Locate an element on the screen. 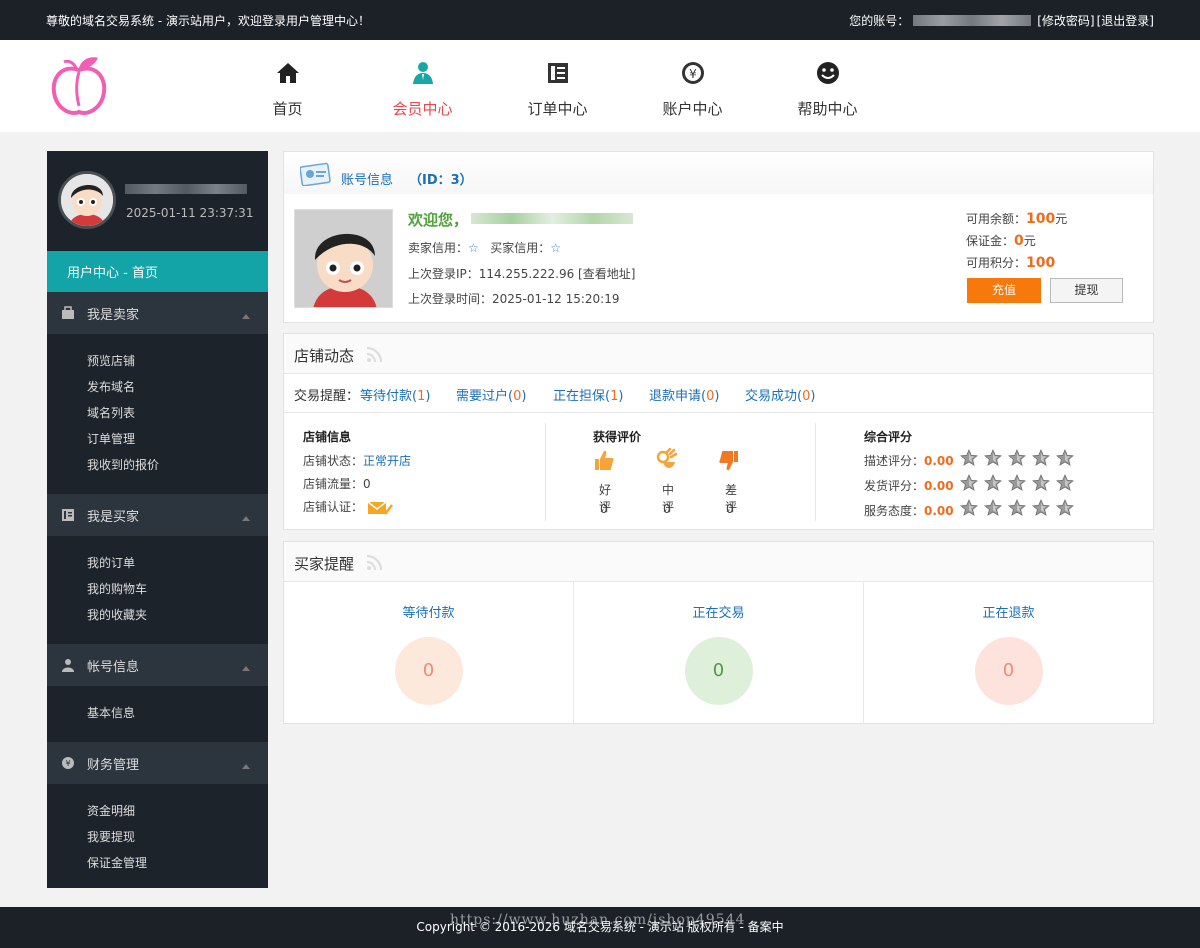 Image resolution: width=1200 pixels, height=948 pixels. buyer-reminder-cell: 正在退款 0 is located at coordinates (1008, 653).